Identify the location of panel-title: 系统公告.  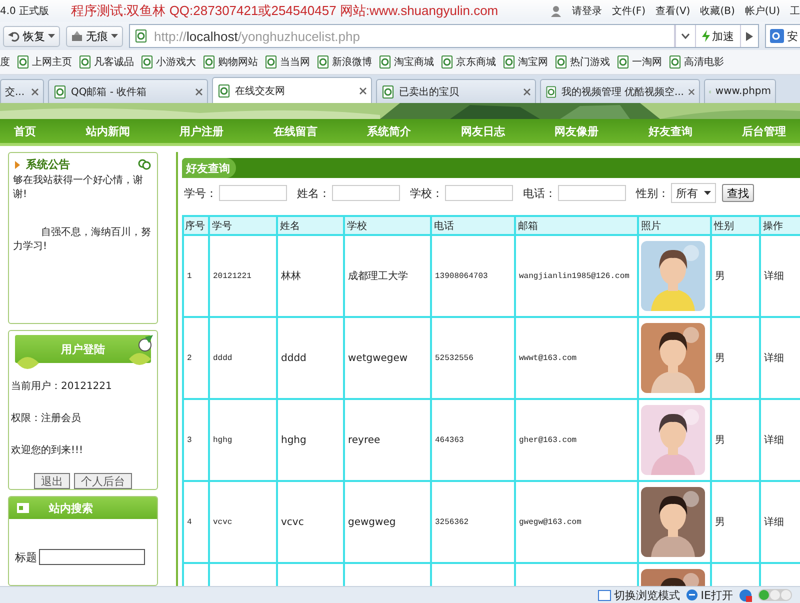
(48, 164).